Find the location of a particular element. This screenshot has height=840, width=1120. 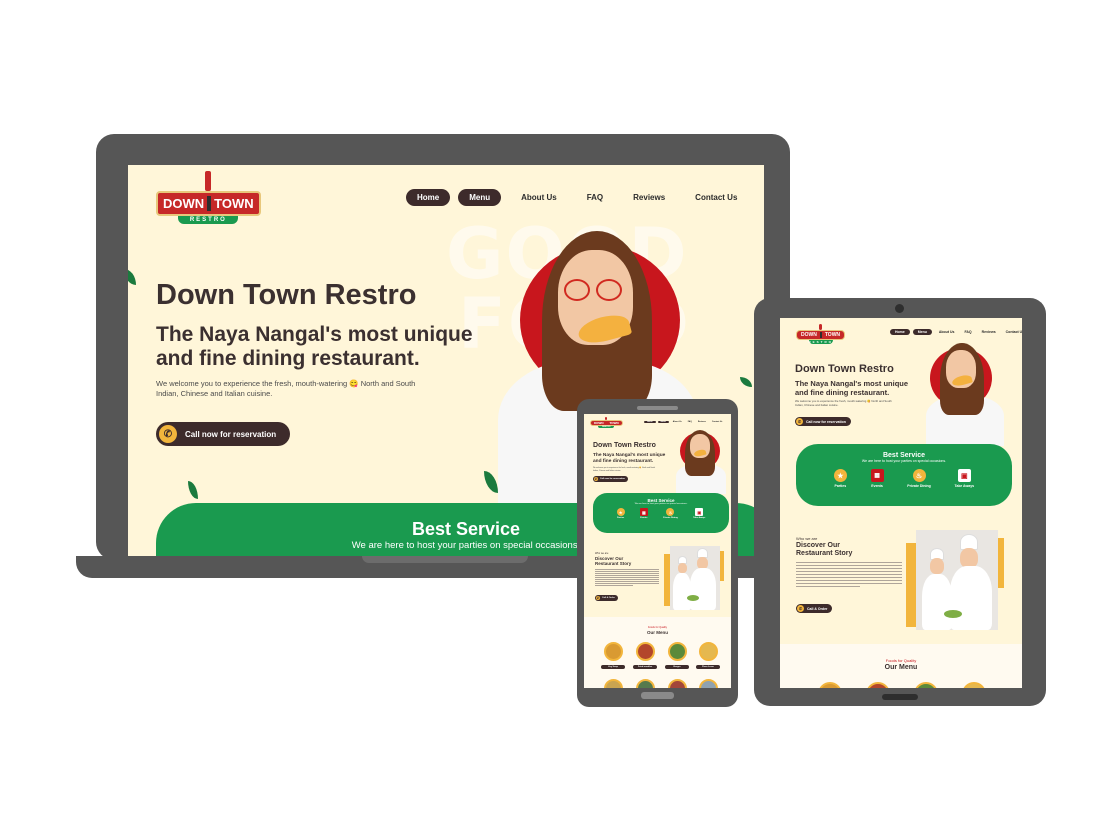

glasses-left is located at coordinates (577, 290).